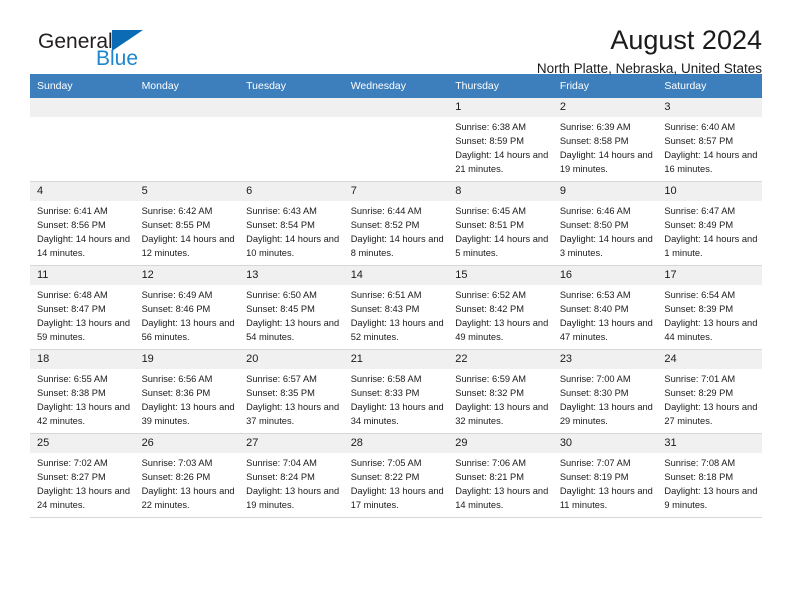 This screenshot has width=792, height=612. Describe the element at coordinates (500, 359) in the screenshot. I see `day-number: 22` at that location.